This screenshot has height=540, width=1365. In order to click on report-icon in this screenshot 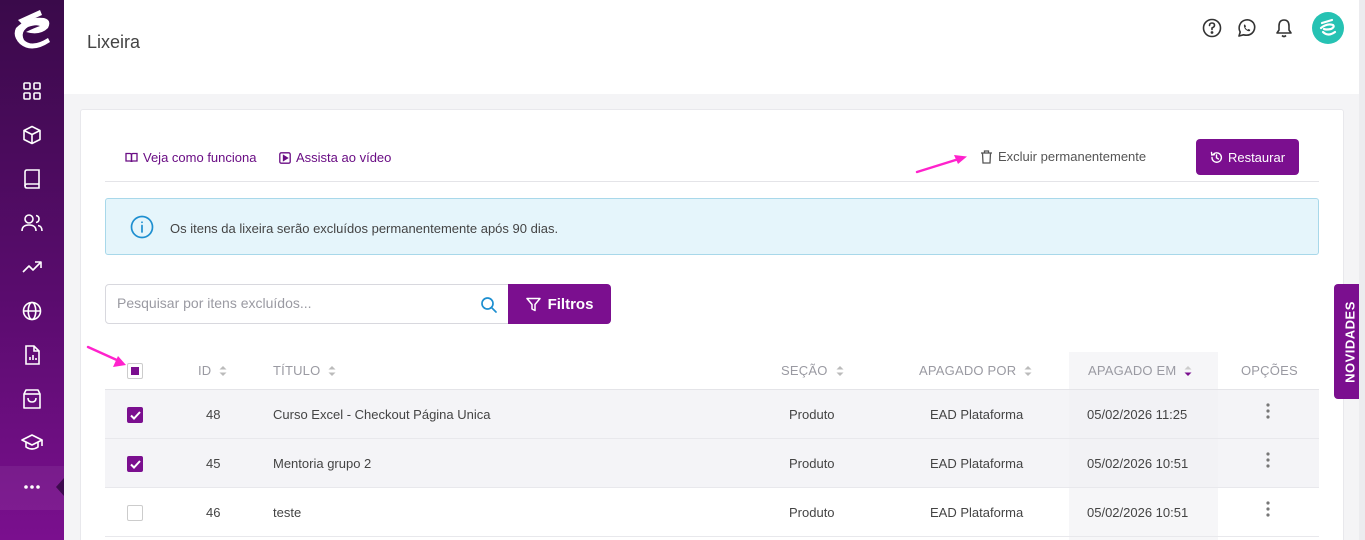, I will do `click(32, 355)`.